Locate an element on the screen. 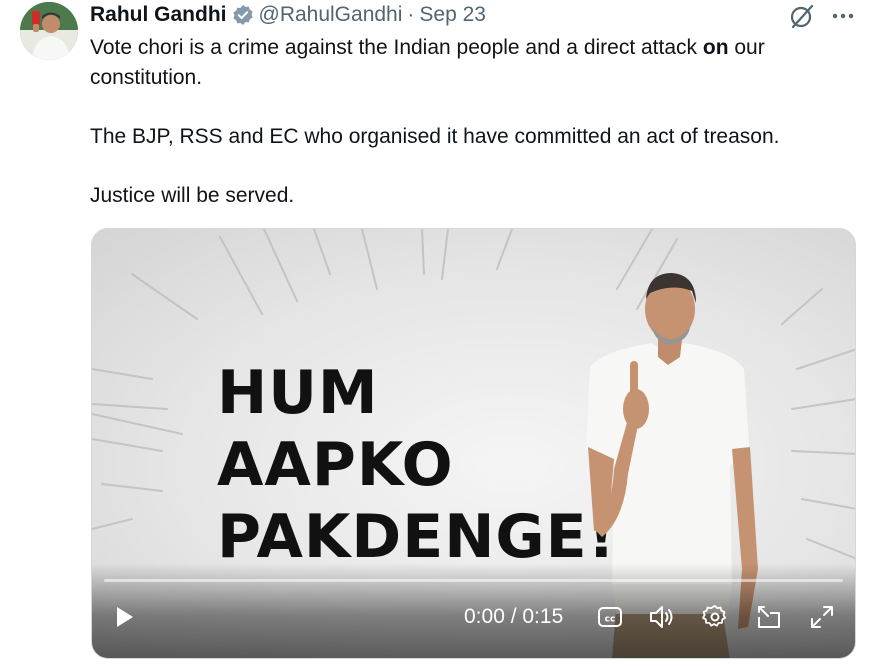  headline-line-1: HUM is located at coordinates (298, 393).